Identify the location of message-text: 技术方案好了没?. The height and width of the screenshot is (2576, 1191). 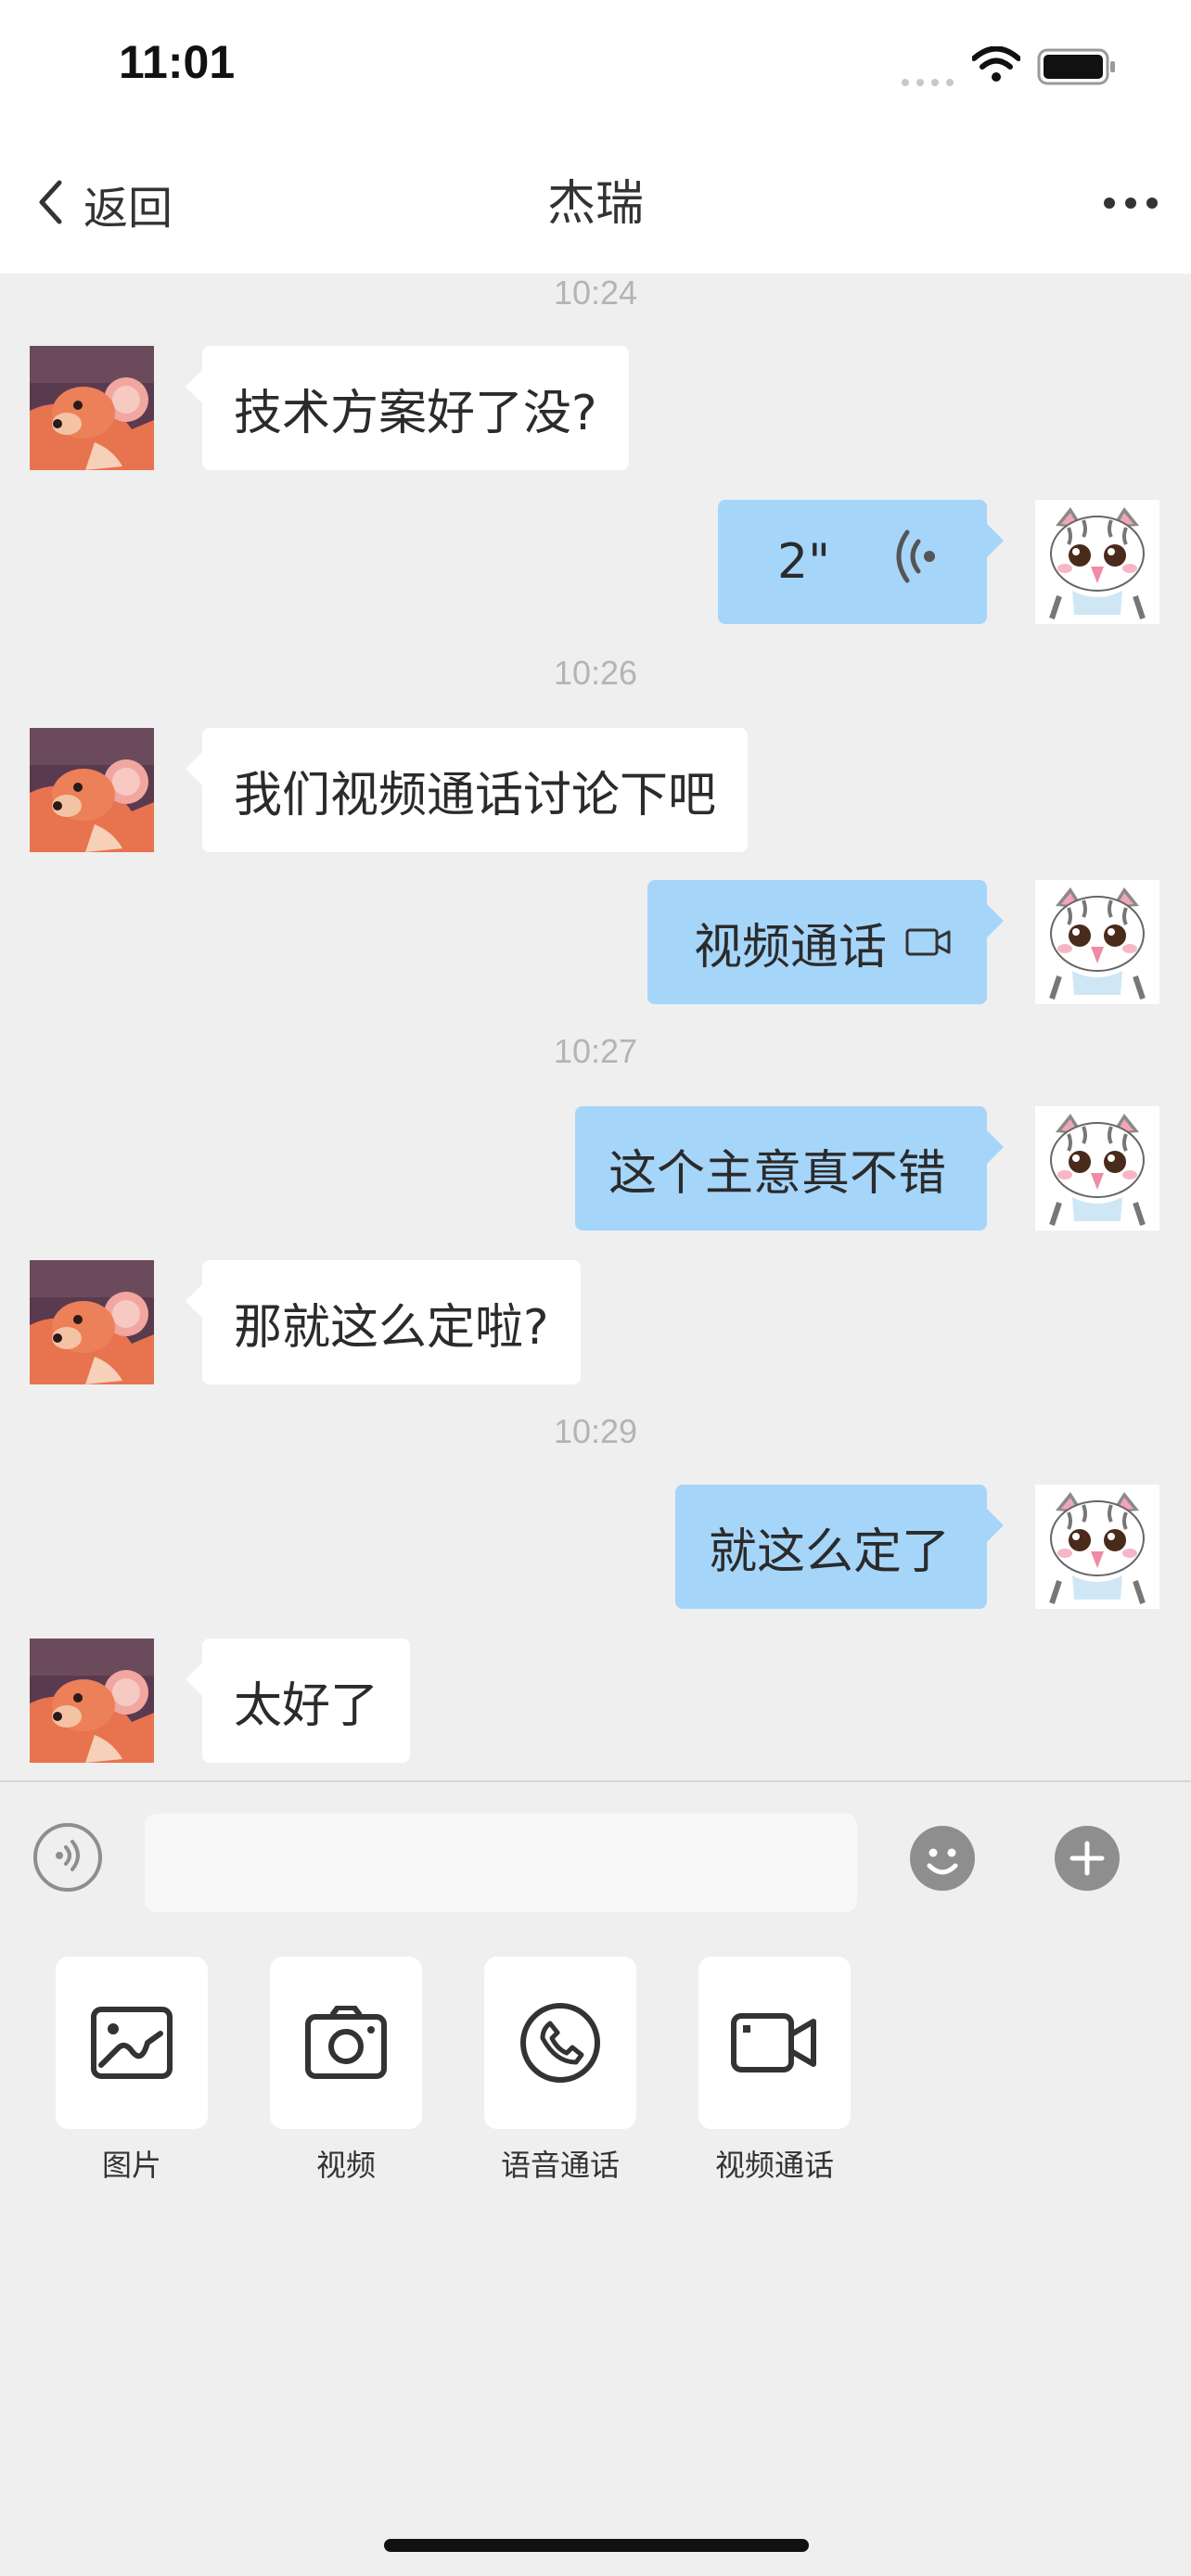
(415, 413).